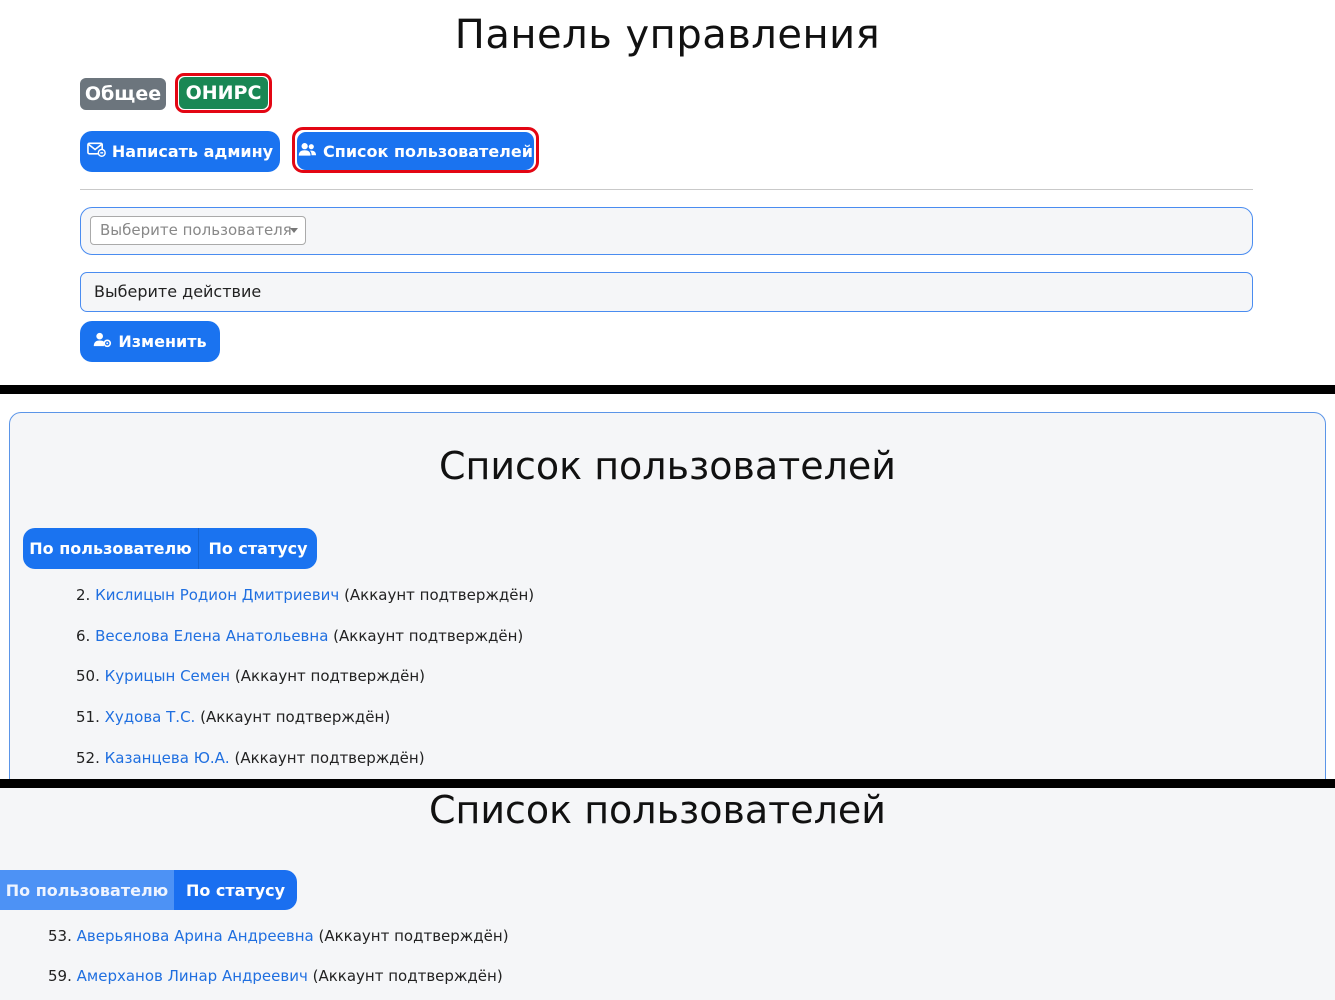  I want to click on user-select-container: Выберите пользователя, so click(666, 231).